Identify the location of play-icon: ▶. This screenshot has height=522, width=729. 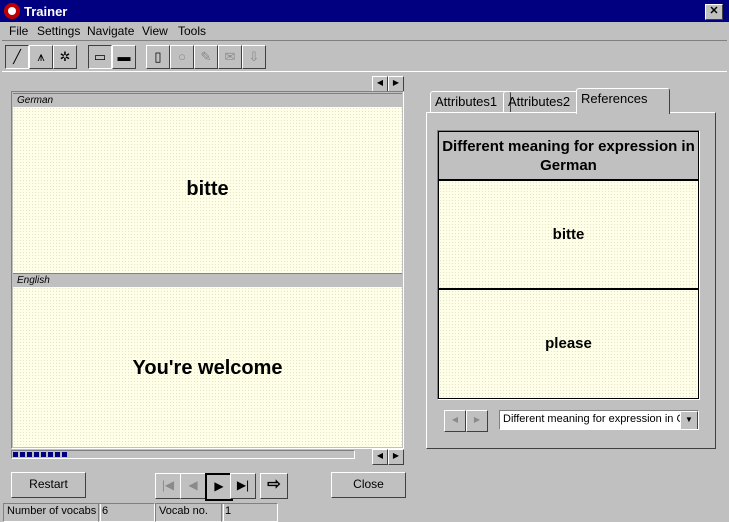
(219, 487).